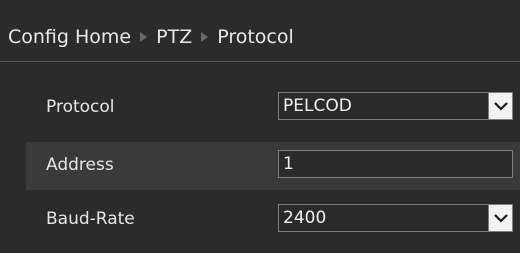 This screenshot has height=253, width=520. I want to click on breadcrumb-item-config-home: Config Home, so click(69, 37).